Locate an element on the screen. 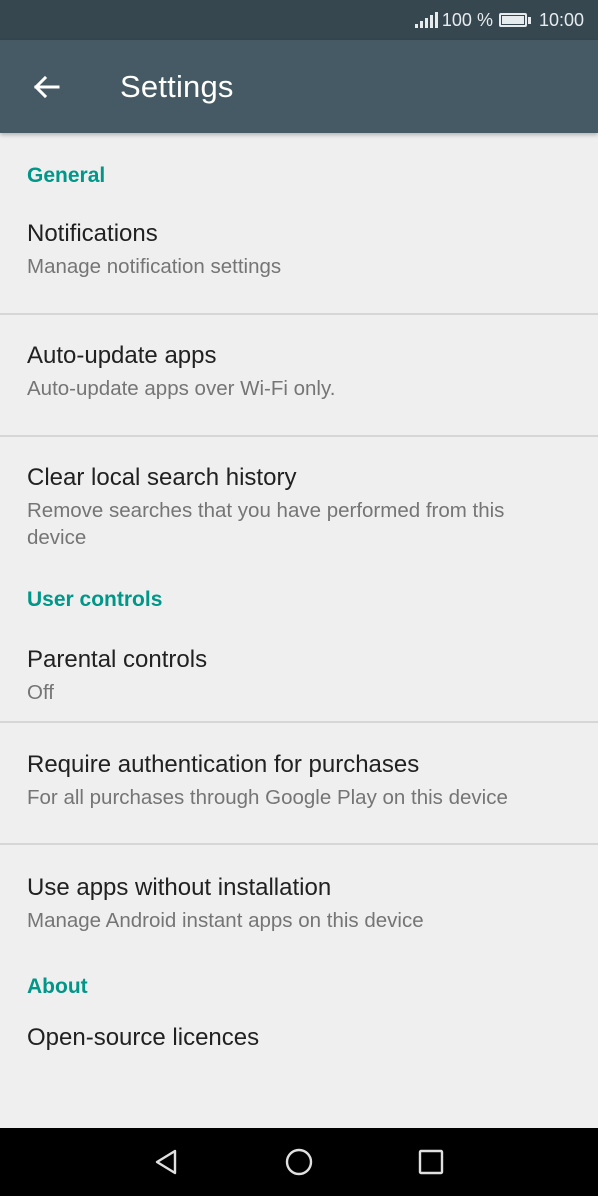  setting-open-source-licences: Open-source licences is located at coordinates (299, 1051).